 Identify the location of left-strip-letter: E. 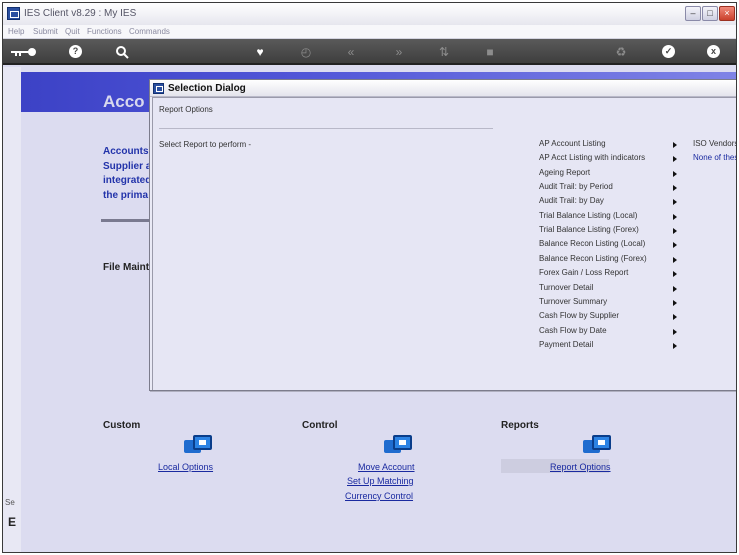
(12, 522).